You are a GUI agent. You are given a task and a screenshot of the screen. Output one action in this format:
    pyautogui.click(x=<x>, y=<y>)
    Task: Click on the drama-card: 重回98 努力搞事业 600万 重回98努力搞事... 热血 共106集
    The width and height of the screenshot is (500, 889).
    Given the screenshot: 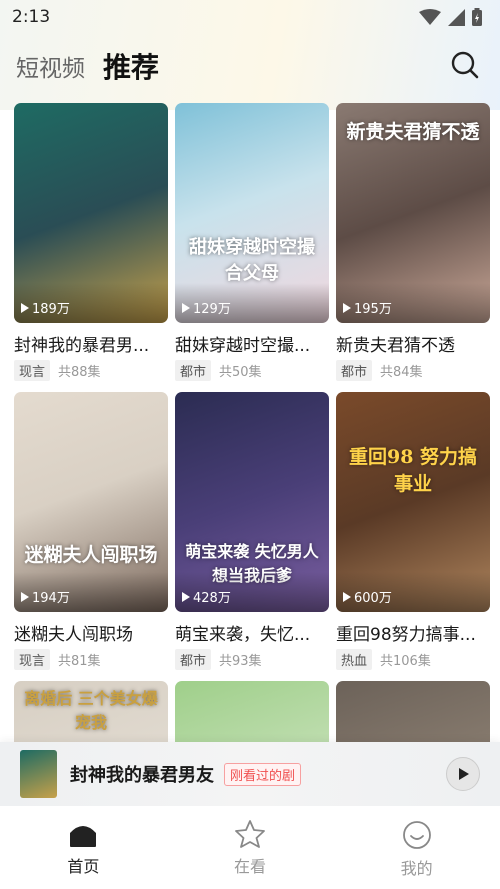 What is the action you would take?
    pyautogui.click(x=413, y=531)
    